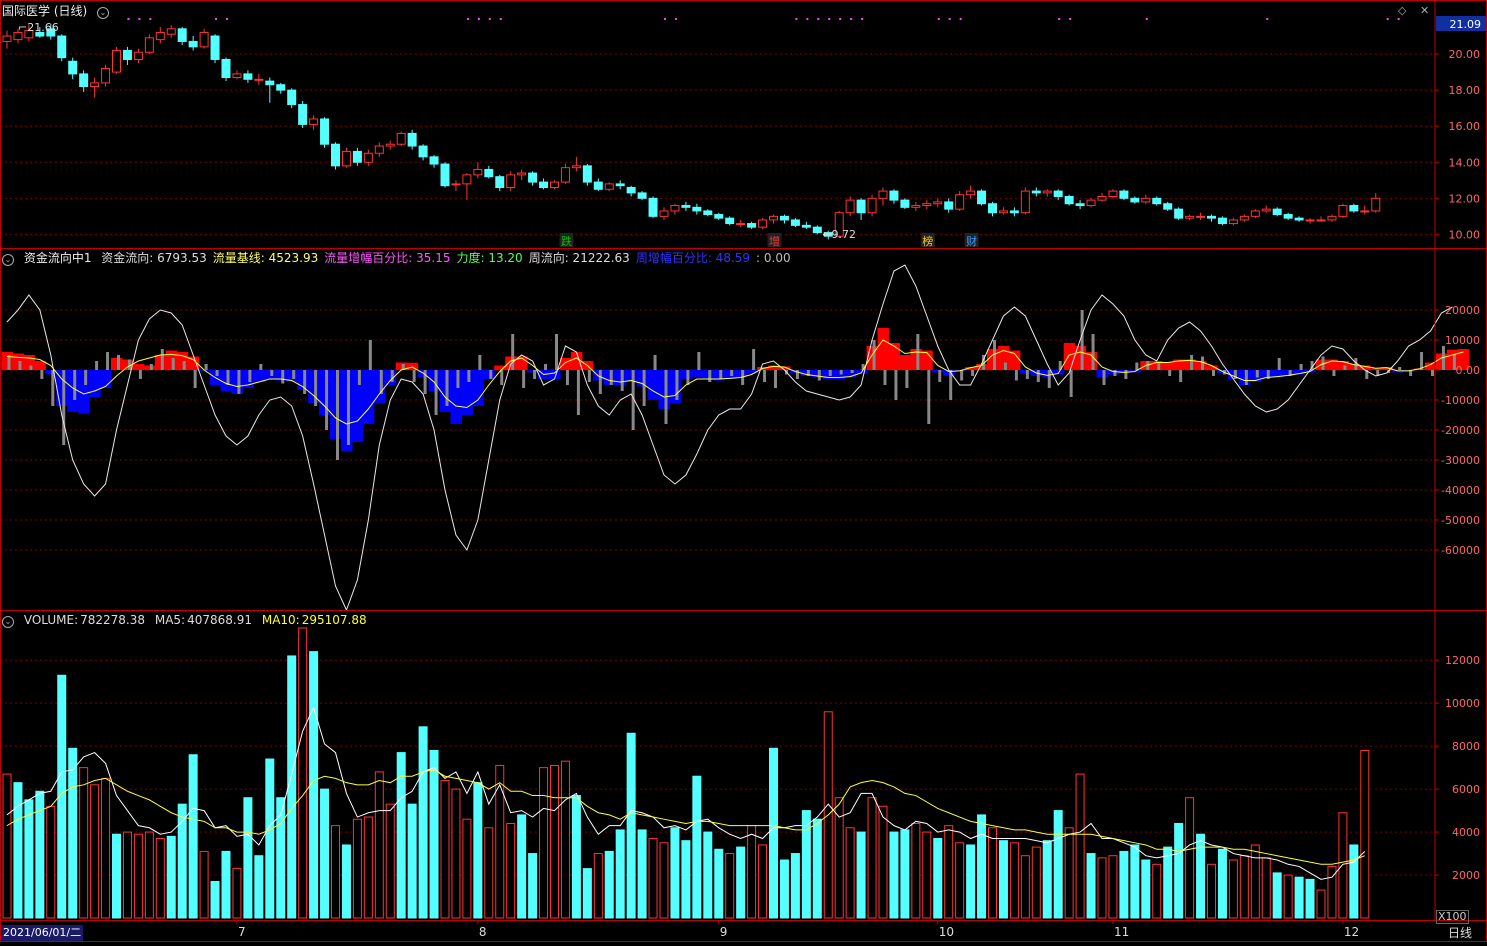 Image resolution: width=1487 pixels, height=946 pixels. I want to click on fund-indicator-name: 资金流向中1, so click(58, 258).